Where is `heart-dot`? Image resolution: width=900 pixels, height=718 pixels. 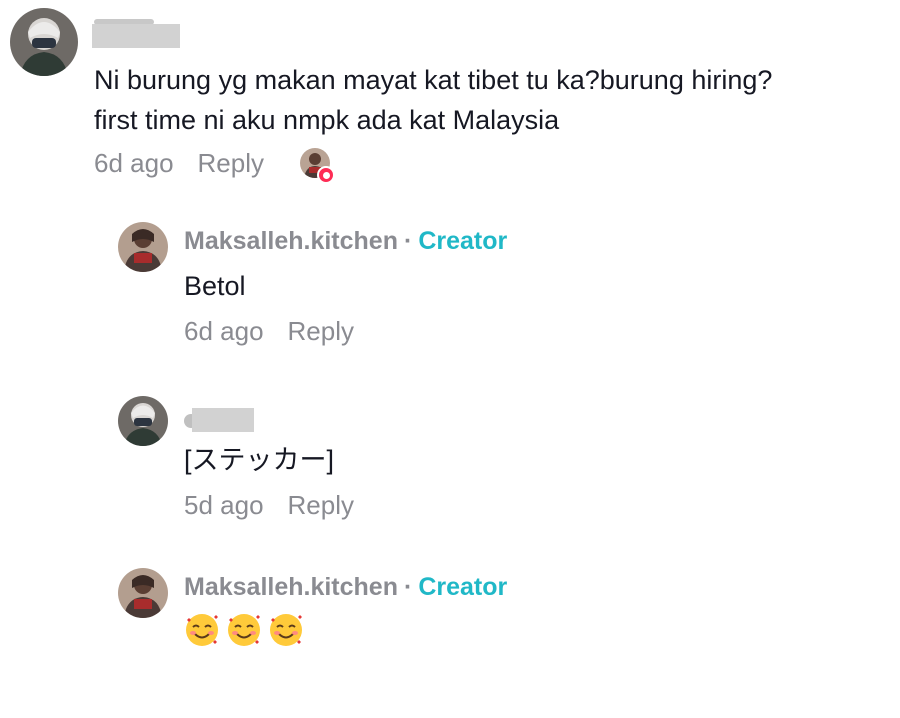
heart-dot is located at coordinates (326, 175).